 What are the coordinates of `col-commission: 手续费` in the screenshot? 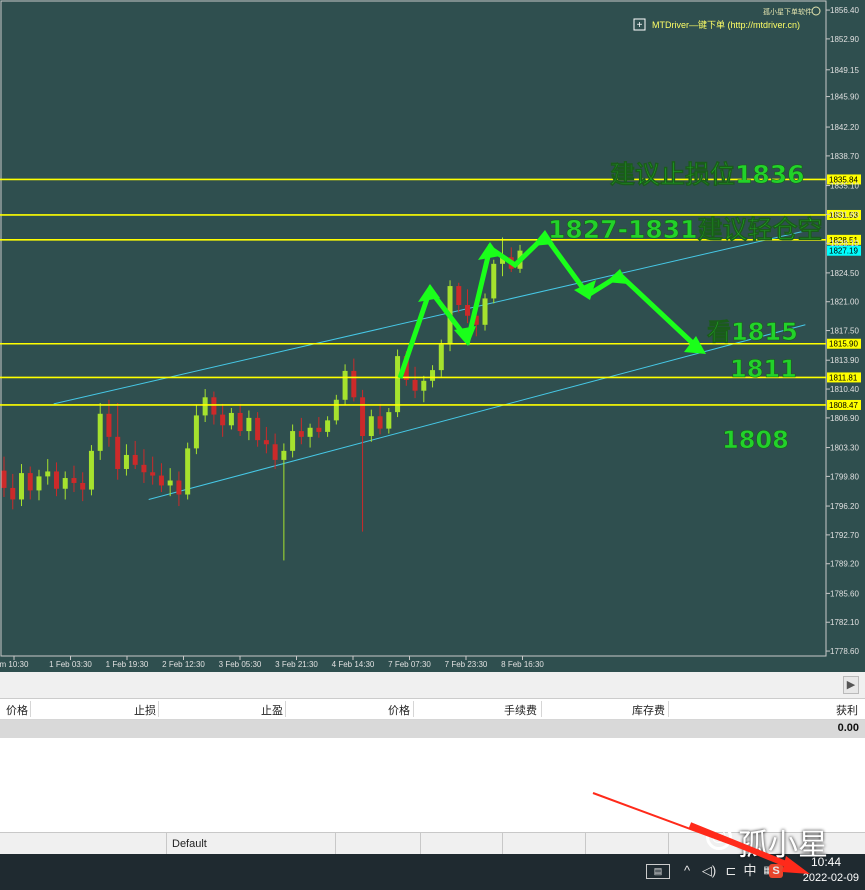 It's located at (520, 710).